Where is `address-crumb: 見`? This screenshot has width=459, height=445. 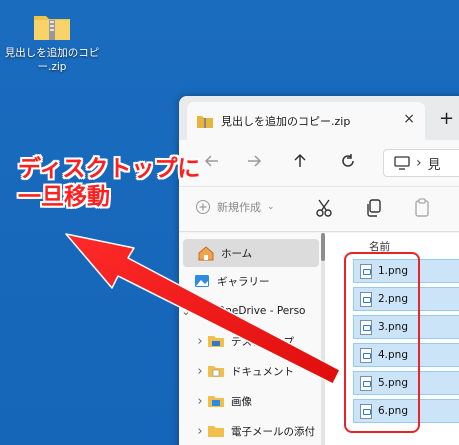
address-crumb: 見 is located at coordinates (434, 163).